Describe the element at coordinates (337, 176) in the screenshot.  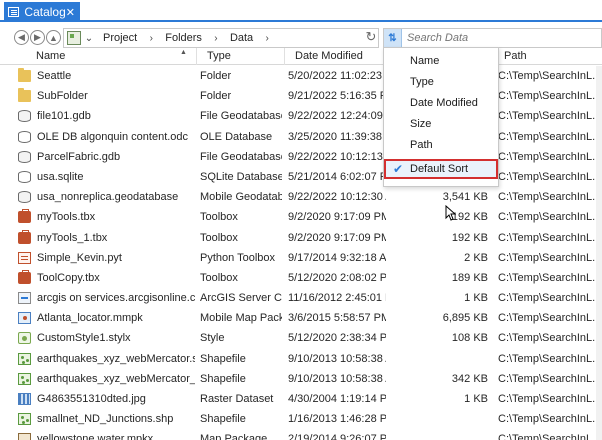
I see `row-date-modified: 5/21/2014 6:02:07 PM` at that location.